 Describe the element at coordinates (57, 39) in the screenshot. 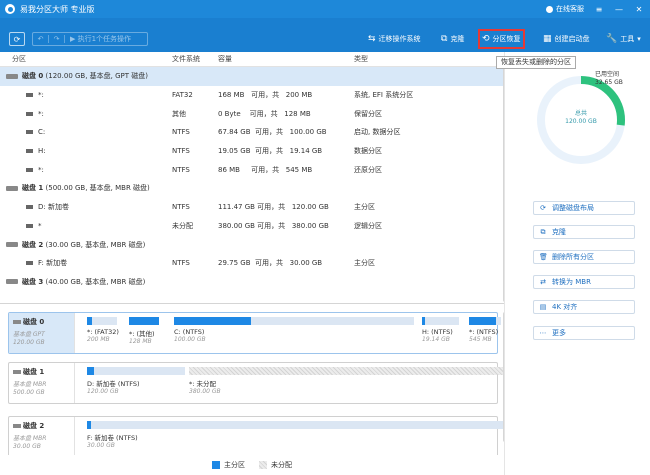

I see `redo-icon: ↷` at that location.